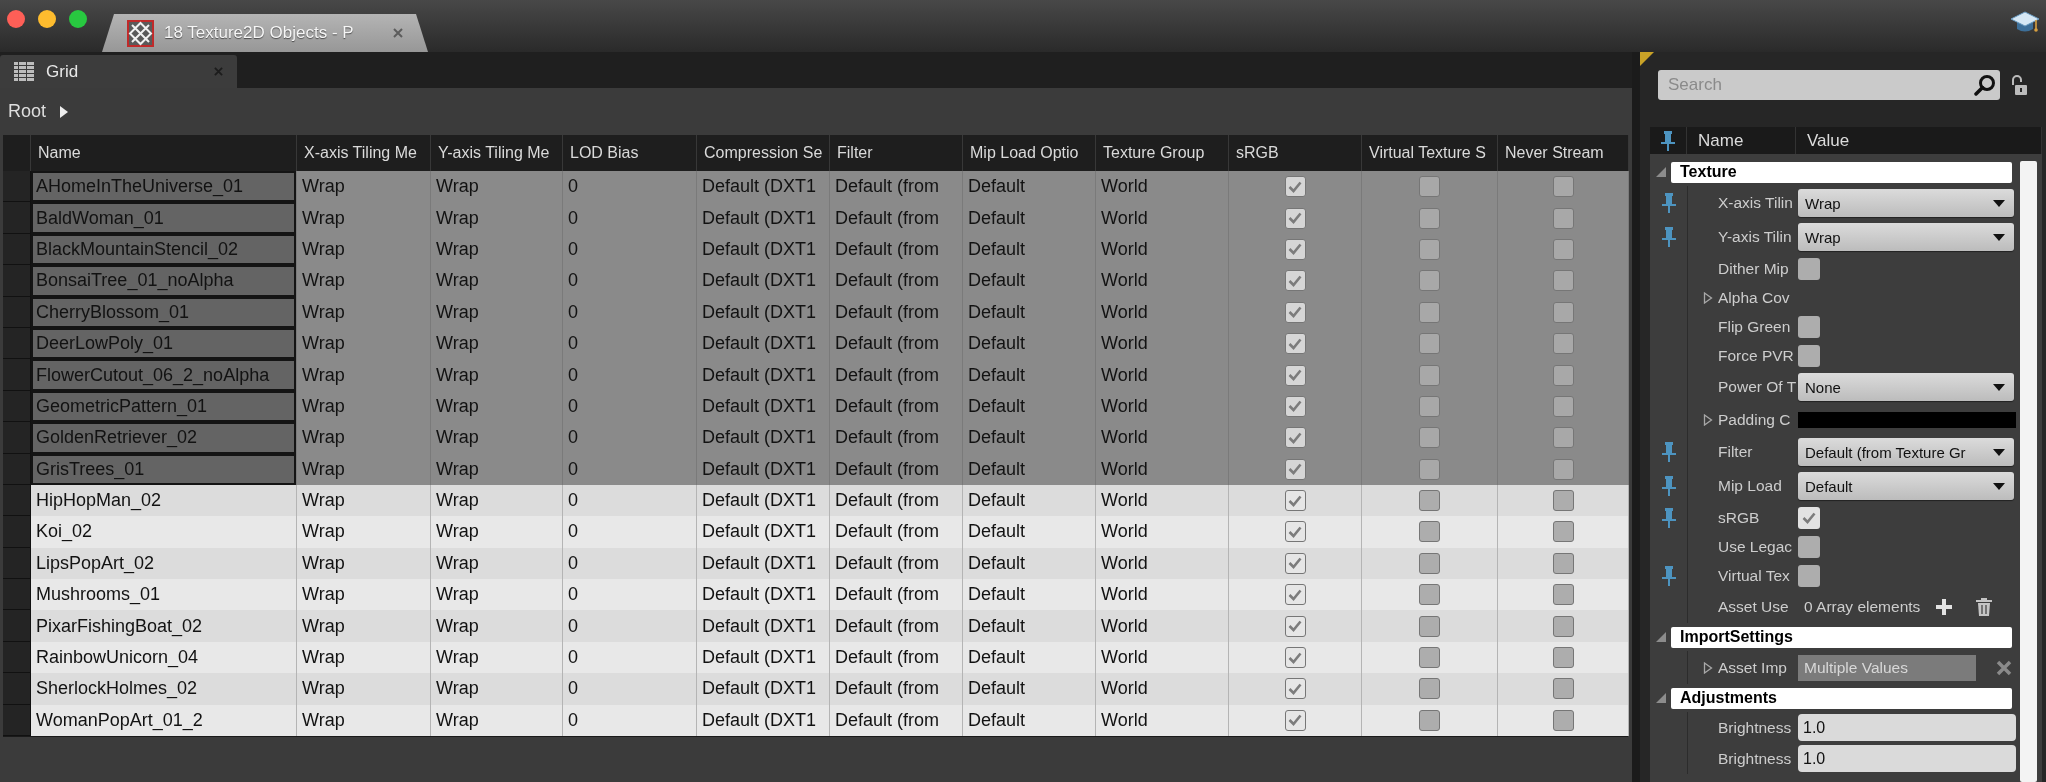 This screenshot has width=2046, height=782. Describe the element at coordinates (815, 500) in the screenshot. I see `table-row: HipHopMan_02 Wrap Wrap 0 Default (DXT1 Default (from Default World` at that location.